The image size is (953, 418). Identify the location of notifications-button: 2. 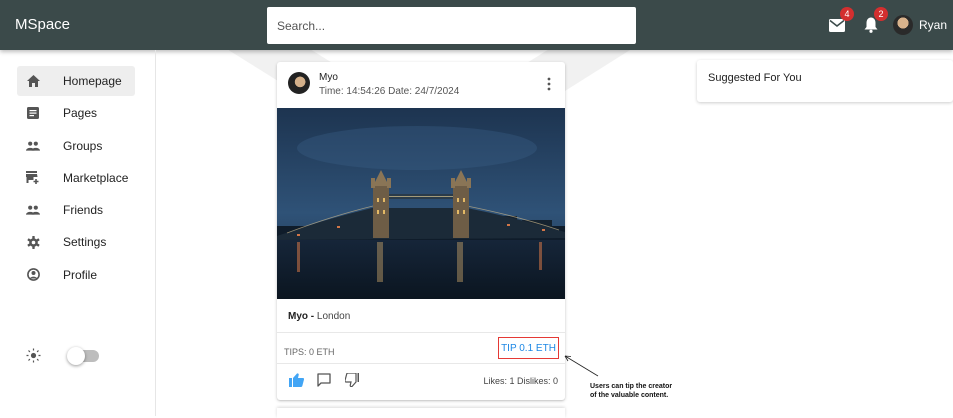
(873, 22).